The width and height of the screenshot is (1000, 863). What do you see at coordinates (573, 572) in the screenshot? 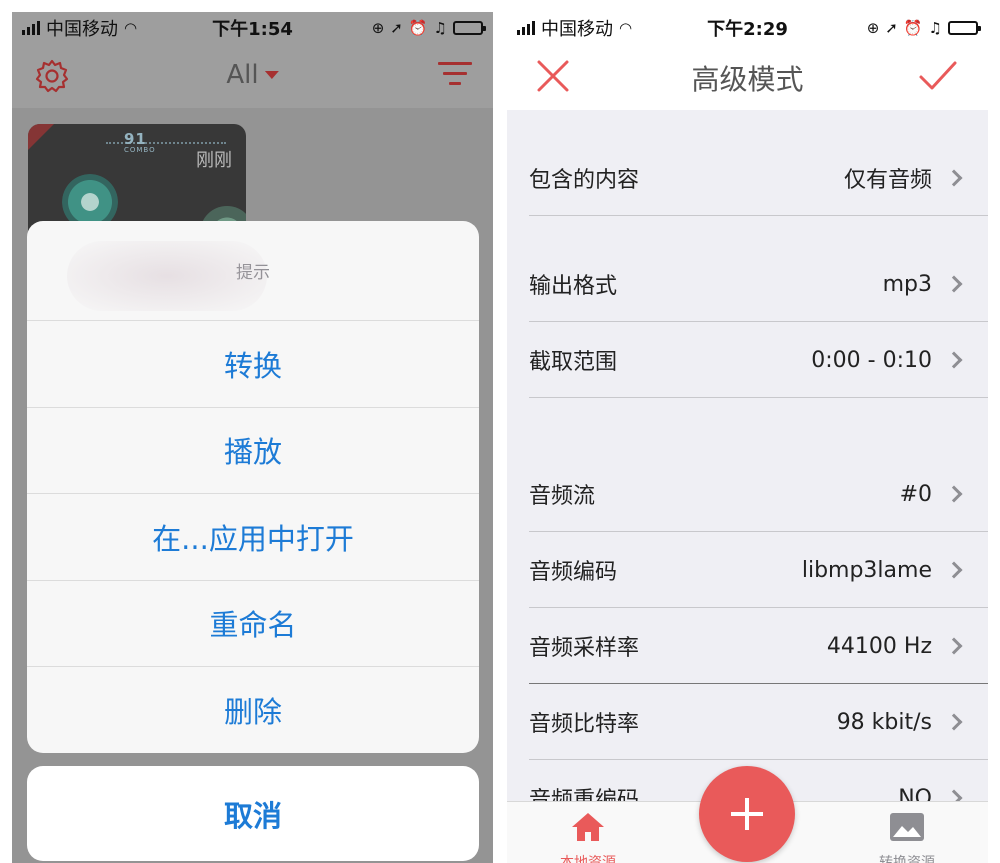
I see `setting-label: 音频编码` at bounding box center [573, 572].